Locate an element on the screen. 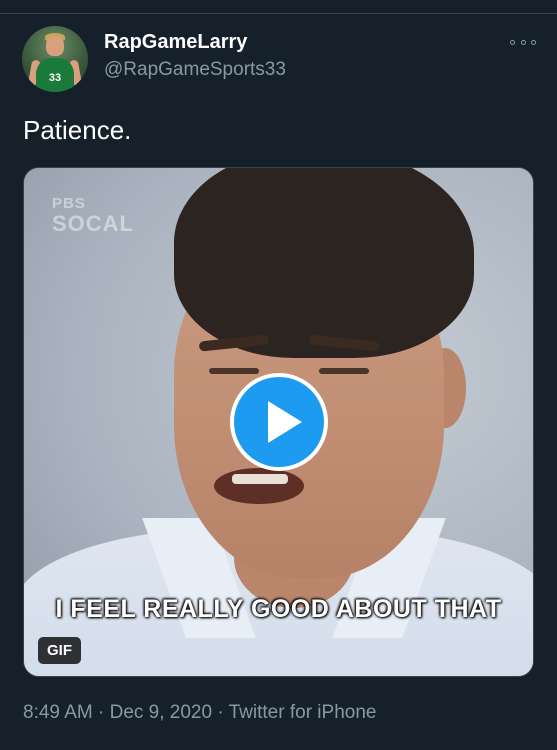 The width and height of the screenshot is (557, 750). media-watermark: PBS SOCAL is located at coordinates (93, 215).